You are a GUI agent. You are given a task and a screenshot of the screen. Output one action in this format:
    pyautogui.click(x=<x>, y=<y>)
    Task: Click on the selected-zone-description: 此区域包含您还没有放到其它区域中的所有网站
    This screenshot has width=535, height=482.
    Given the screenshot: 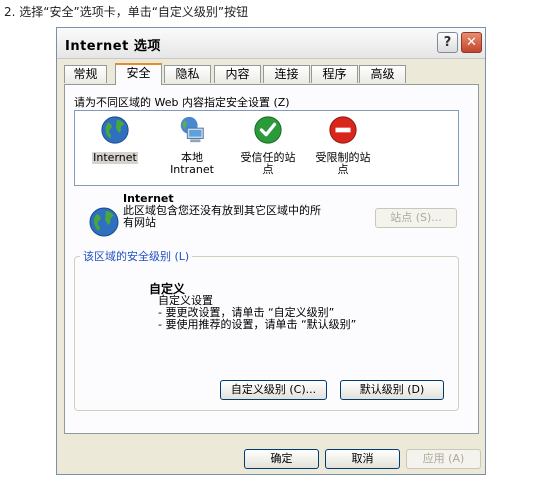 What is the action you would take?
    pyautogui.click(x=222, y=216)
    